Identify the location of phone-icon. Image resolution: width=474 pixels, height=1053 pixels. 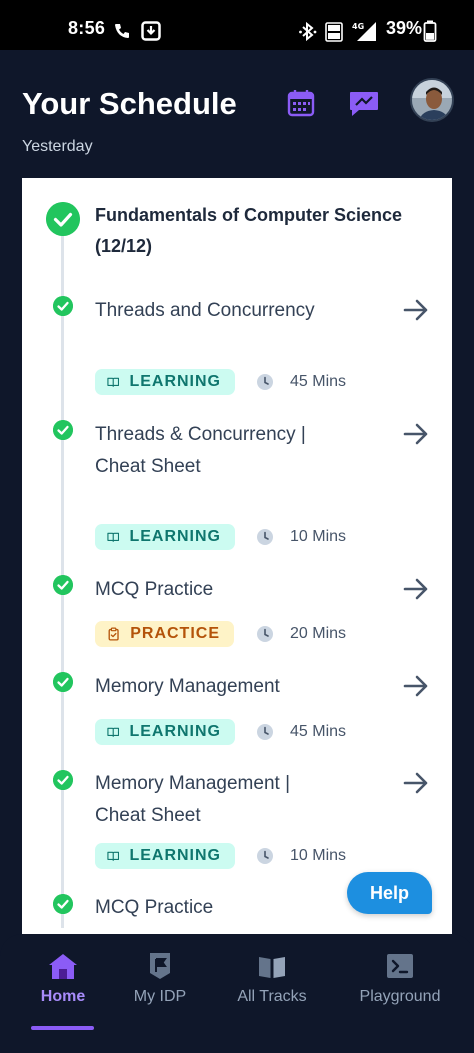
(122, 31).